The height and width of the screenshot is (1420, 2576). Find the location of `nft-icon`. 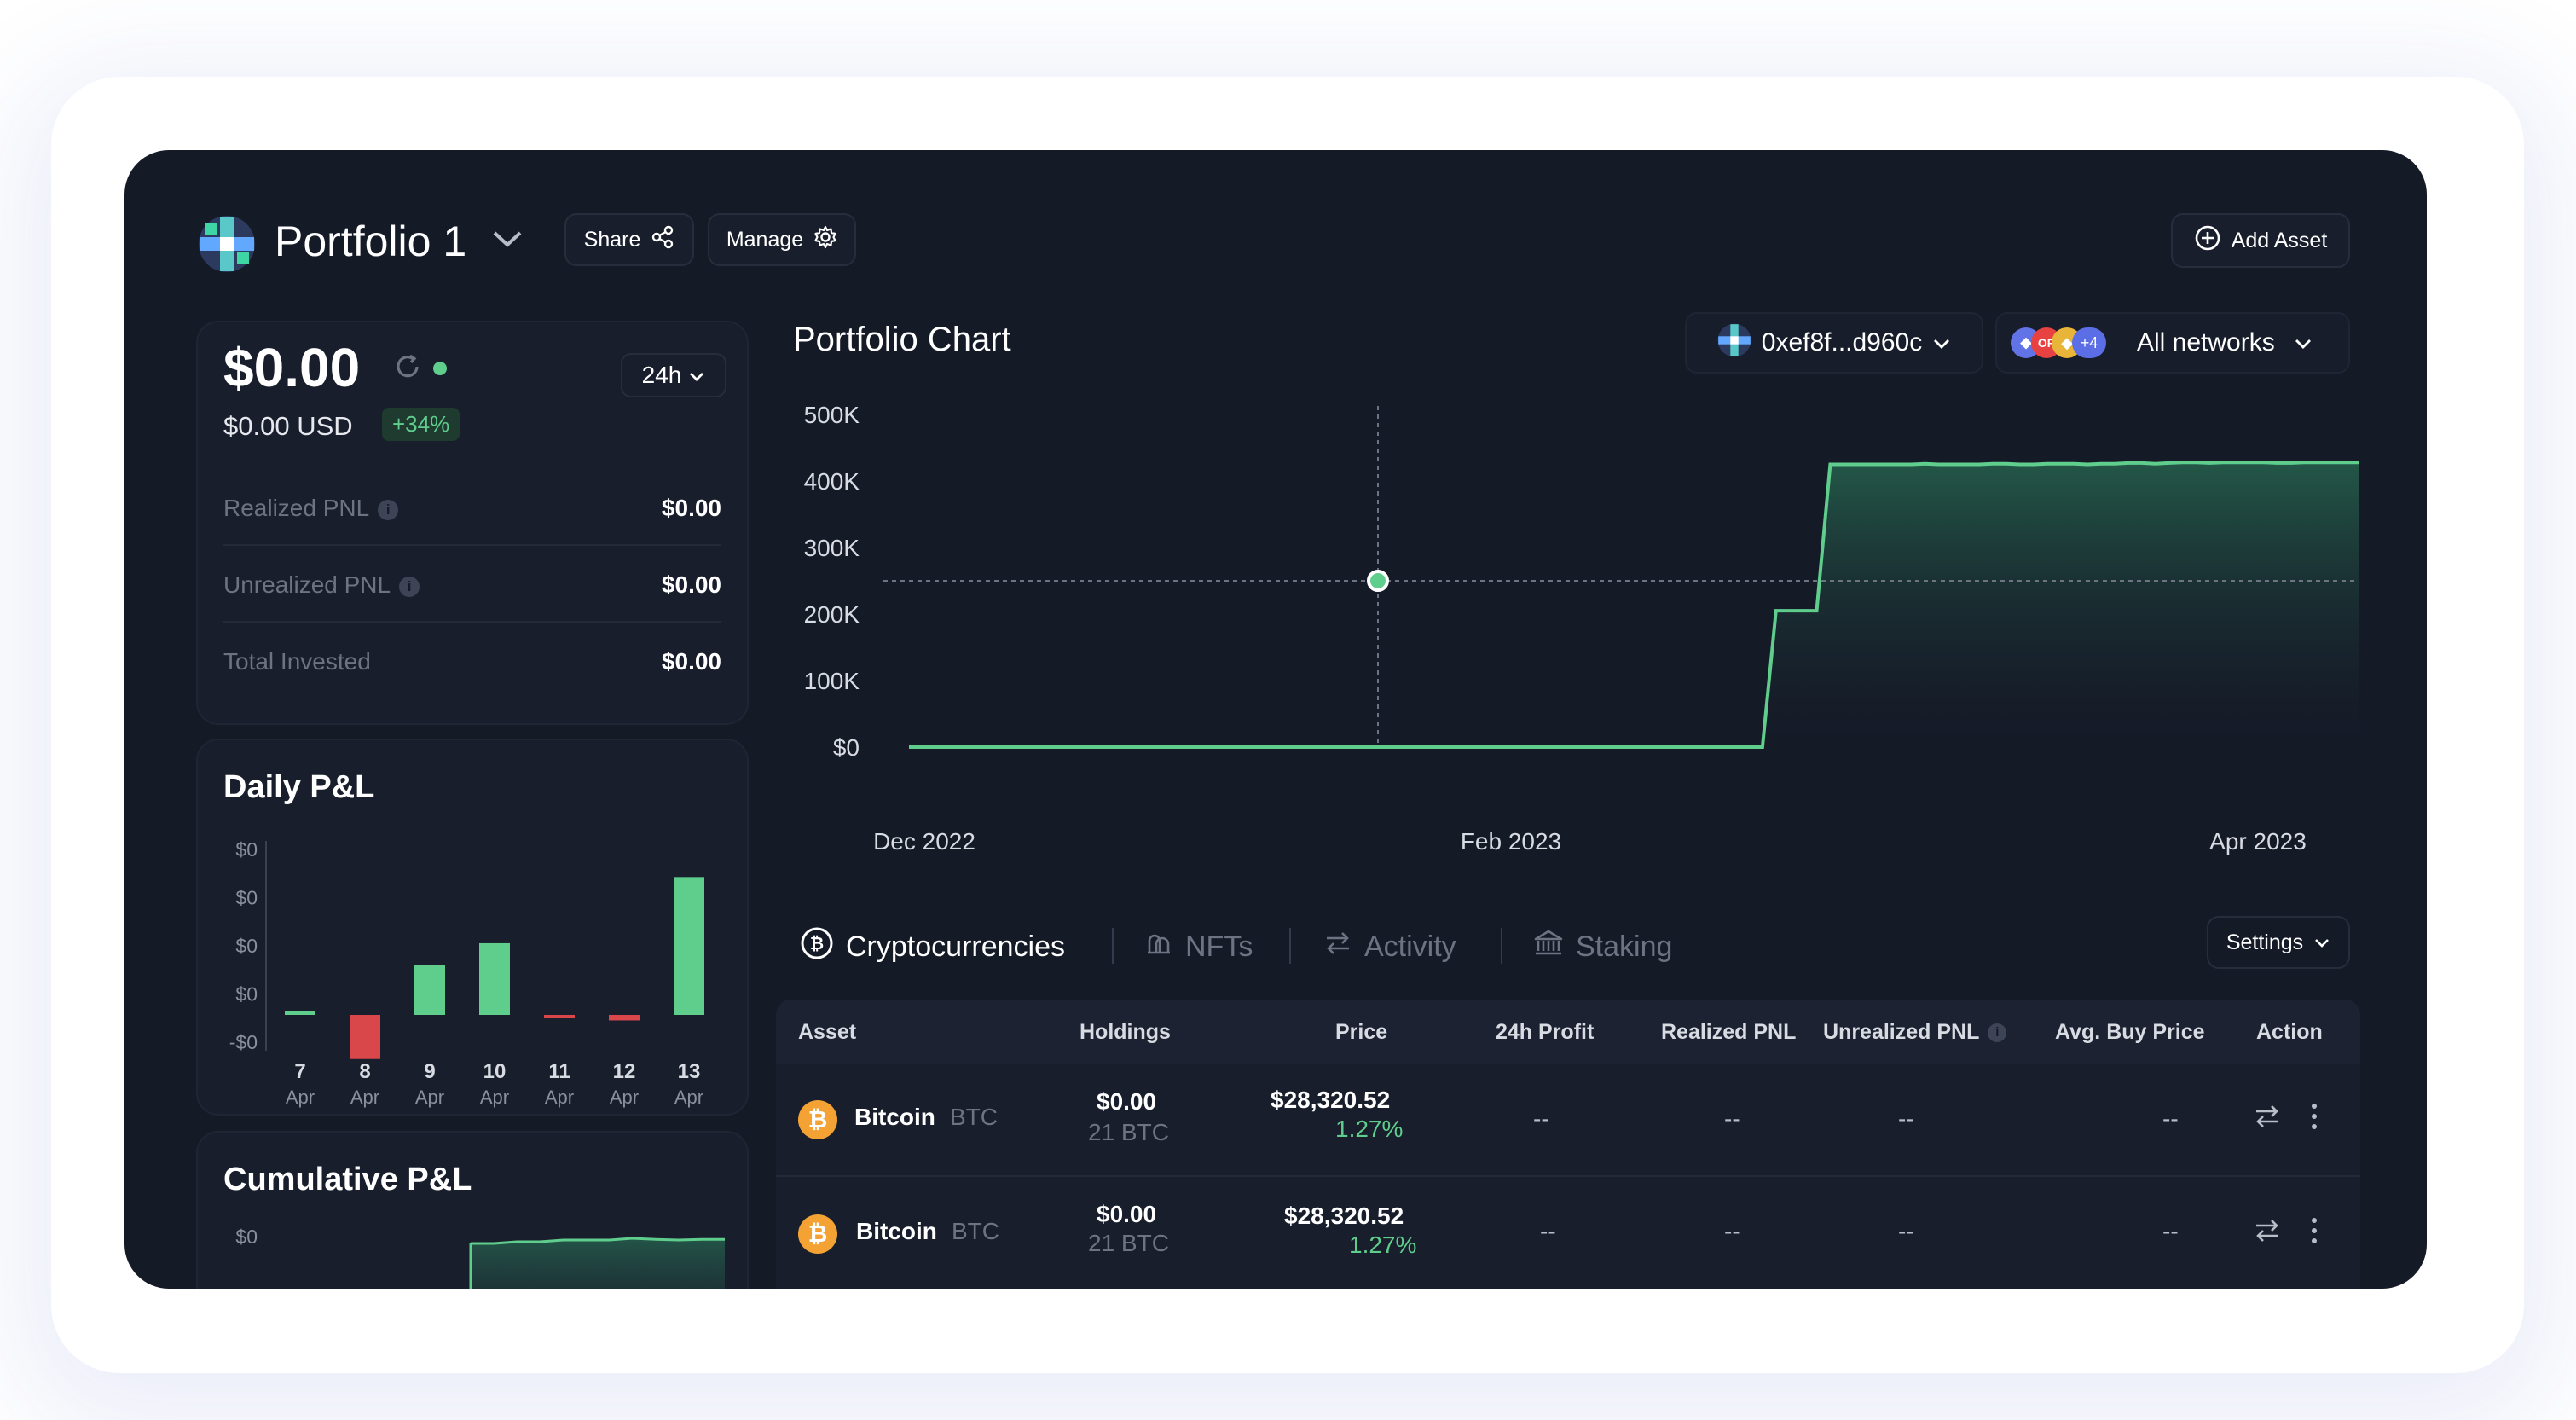

nft-icon is located at coordinates (1158, 947).